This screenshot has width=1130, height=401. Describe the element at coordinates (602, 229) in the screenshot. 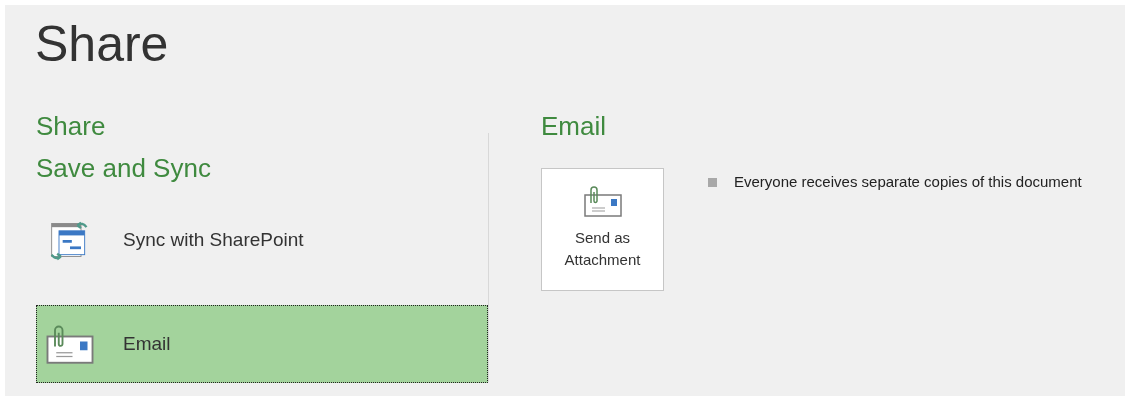

I see `send-as-attachment-button: Send as Attachment` at that location.